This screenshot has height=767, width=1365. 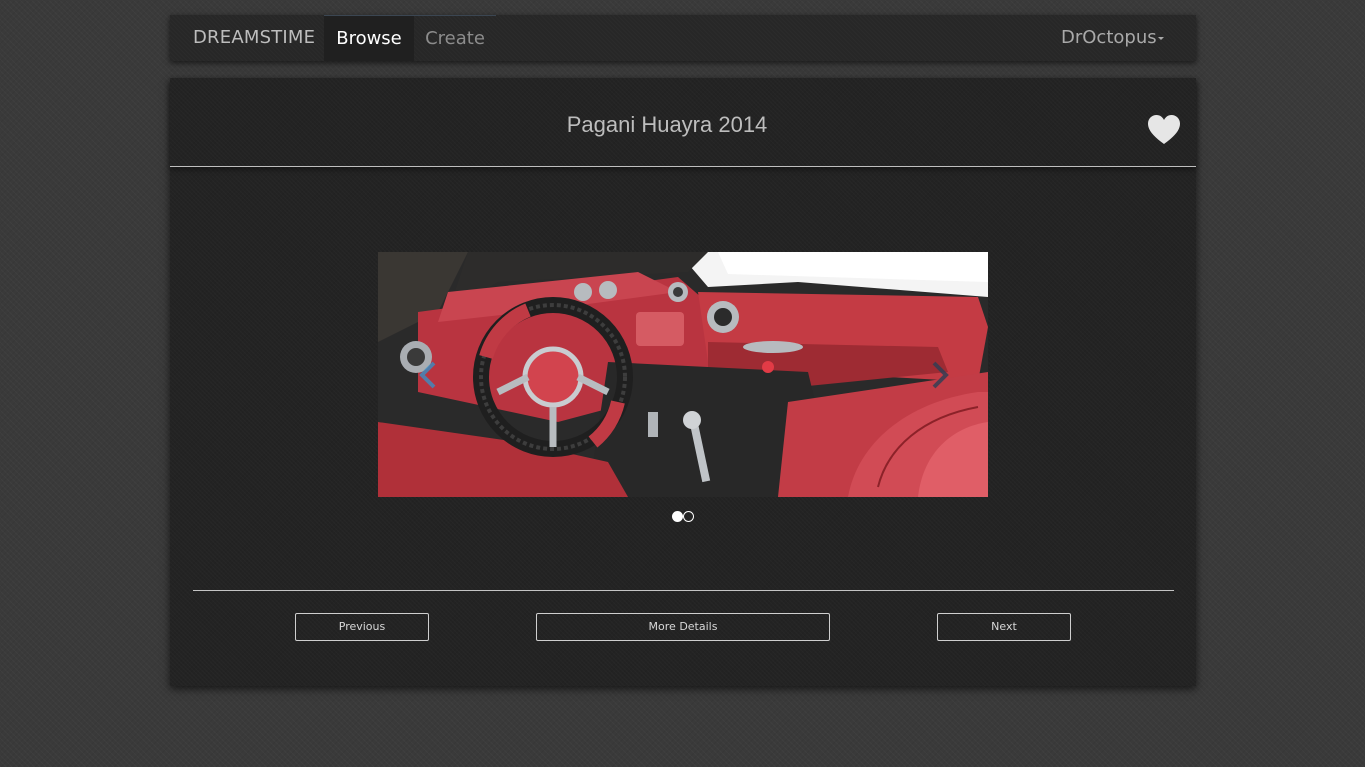 I want to click on favorite-button, so click(x=1164, y=130).